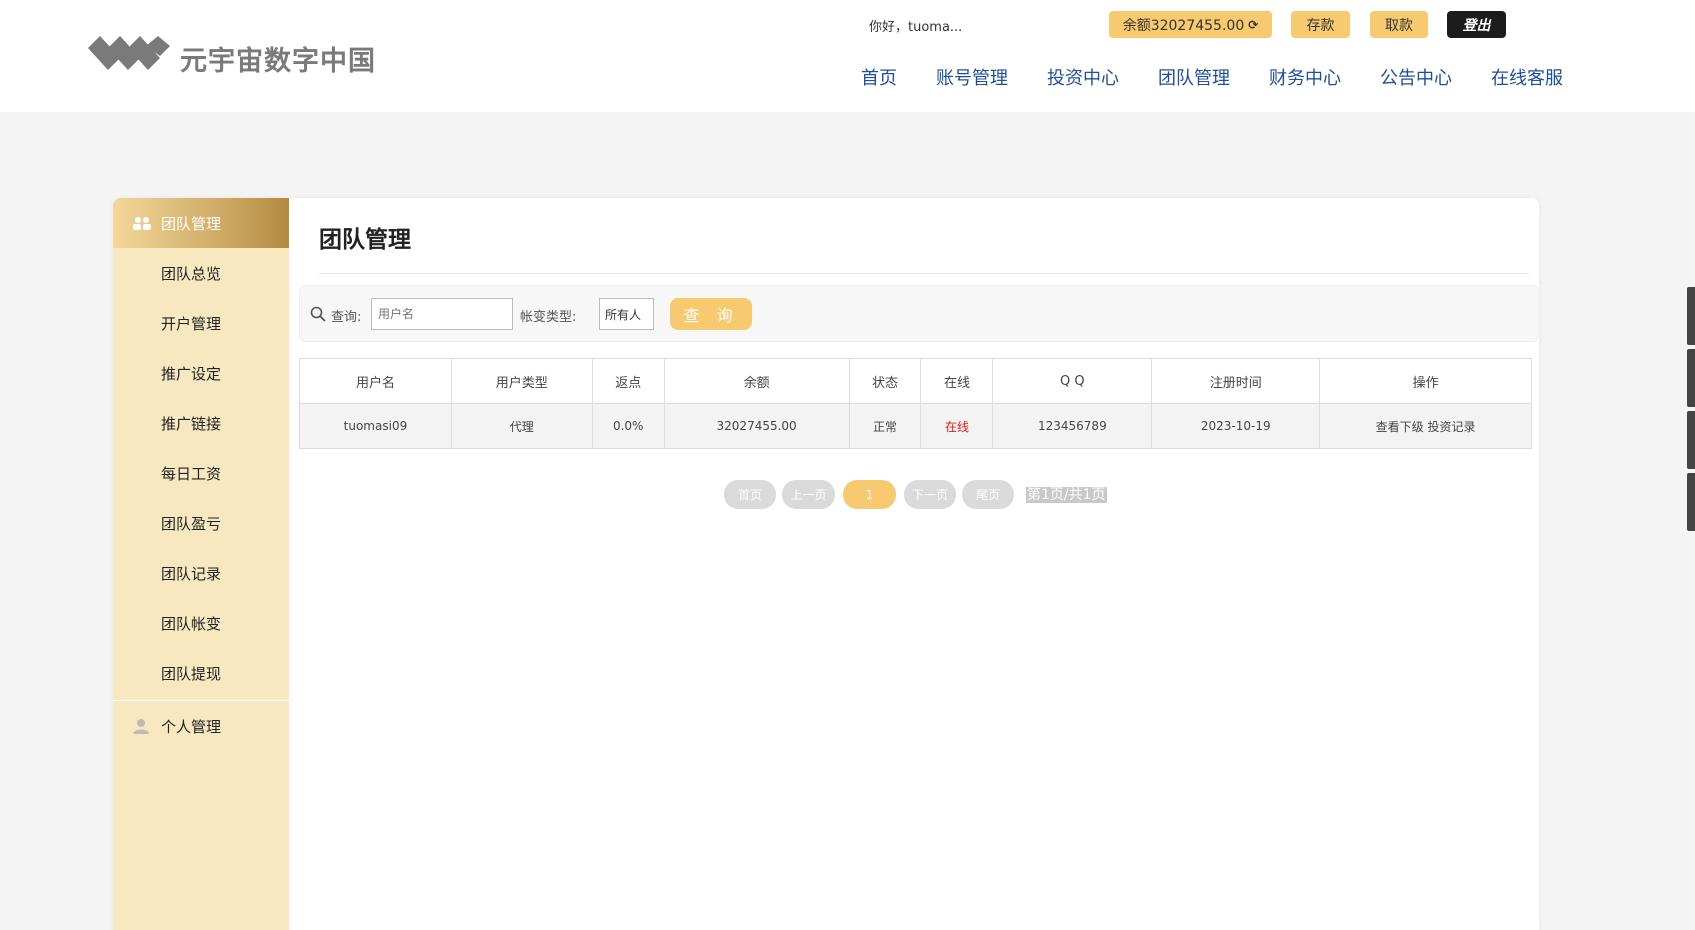 This screenshot has width=1695, height=930. I want to click on refresh-icon: ⟳, so click(1253, 25).